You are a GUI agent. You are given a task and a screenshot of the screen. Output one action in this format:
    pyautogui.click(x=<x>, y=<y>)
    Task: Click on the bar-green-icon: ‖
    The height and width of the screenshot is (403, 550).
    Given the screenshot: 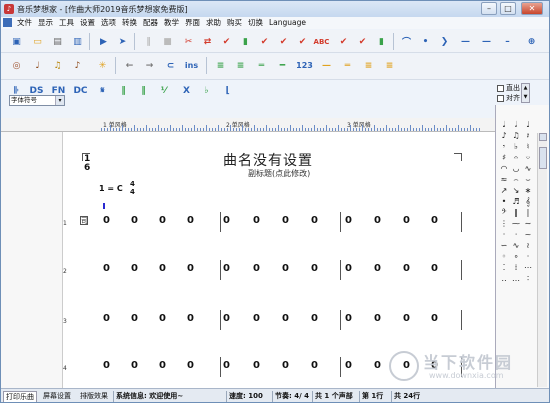 What is the action you would take?
    pyautogui.click(x=123, y=90)
    